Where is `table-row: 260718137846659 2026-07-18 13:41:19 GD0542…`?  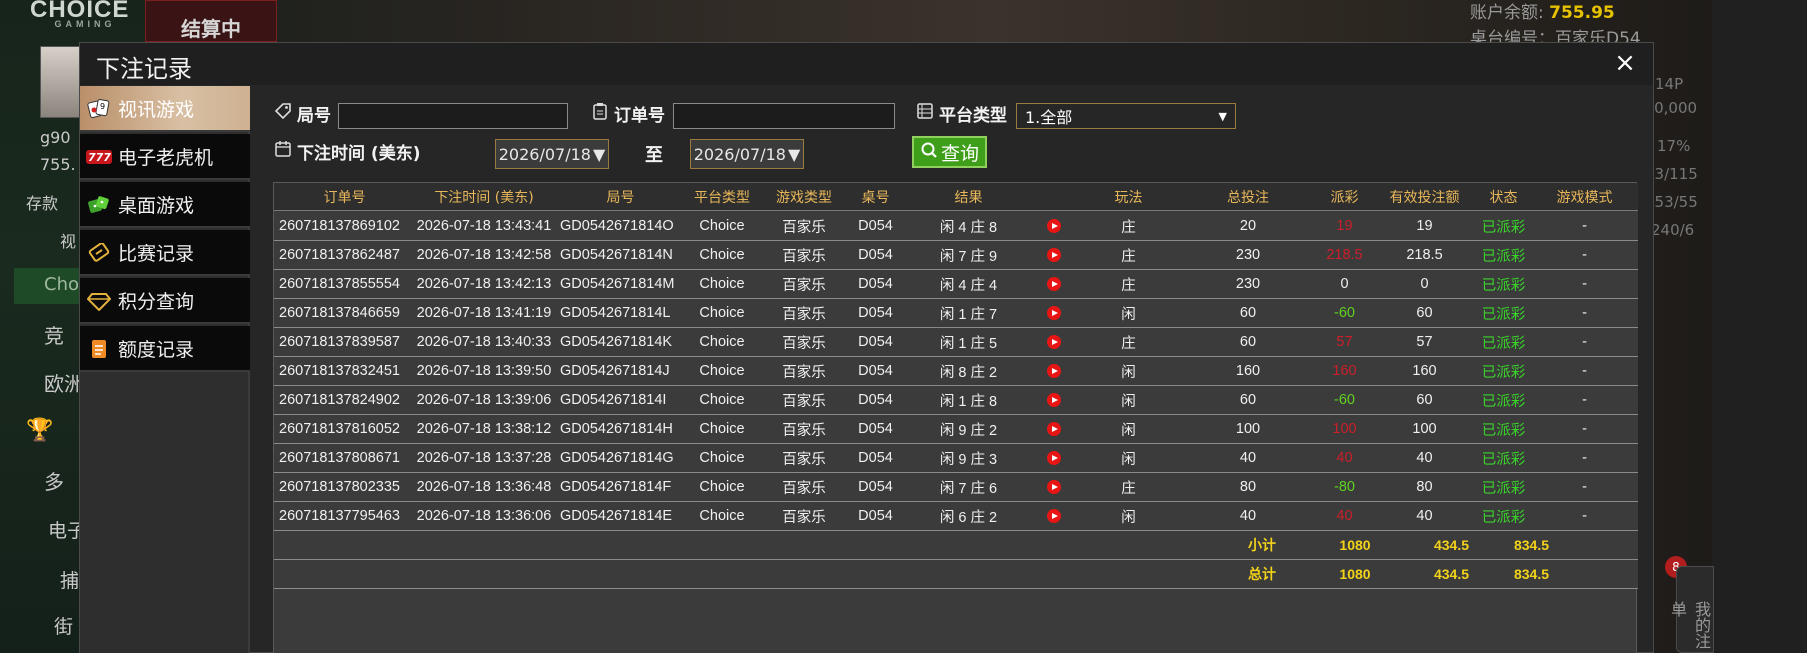 table-row: 260718137846659 2026-07-18 13:41:19 GD0542… is located at coordinates (956, 313).